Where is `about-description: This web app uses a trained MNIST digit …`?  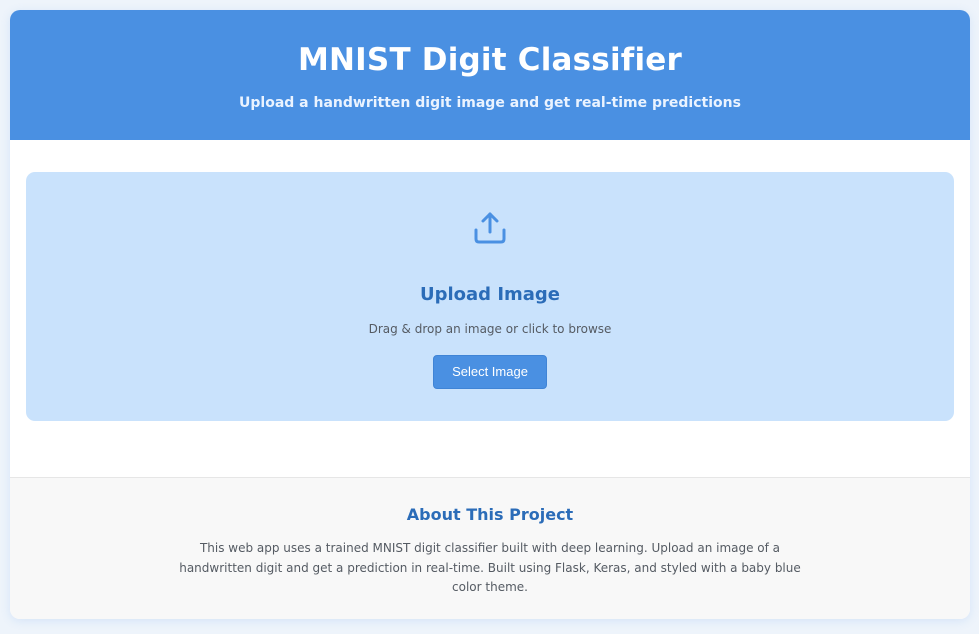
about-description: This web app uses a trained MNIST digit … is located at coordinates (490, 567).